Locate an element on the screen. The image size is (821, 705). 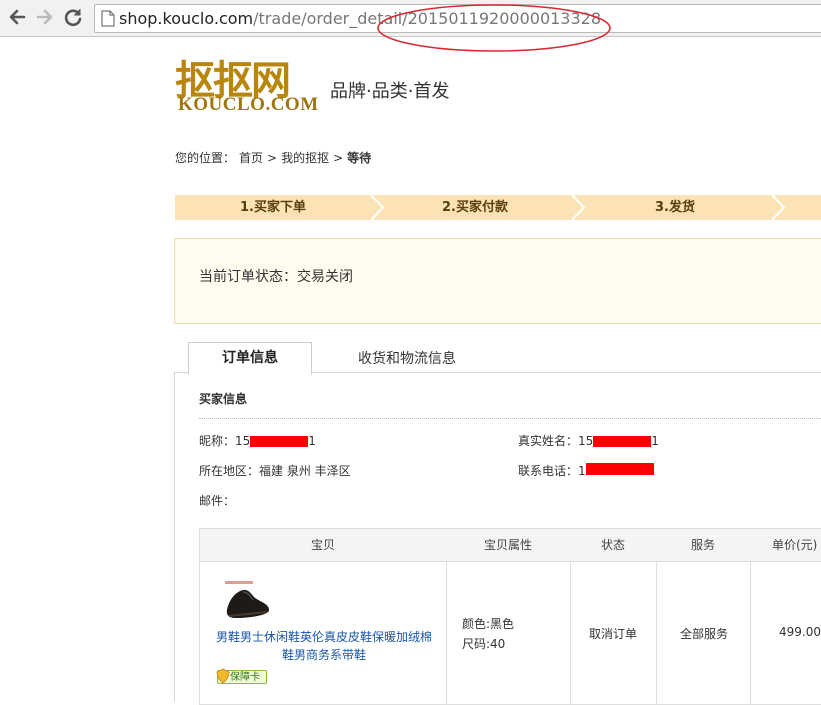
breadcrumb-current: 等待 is located at coordinates (359, 158).